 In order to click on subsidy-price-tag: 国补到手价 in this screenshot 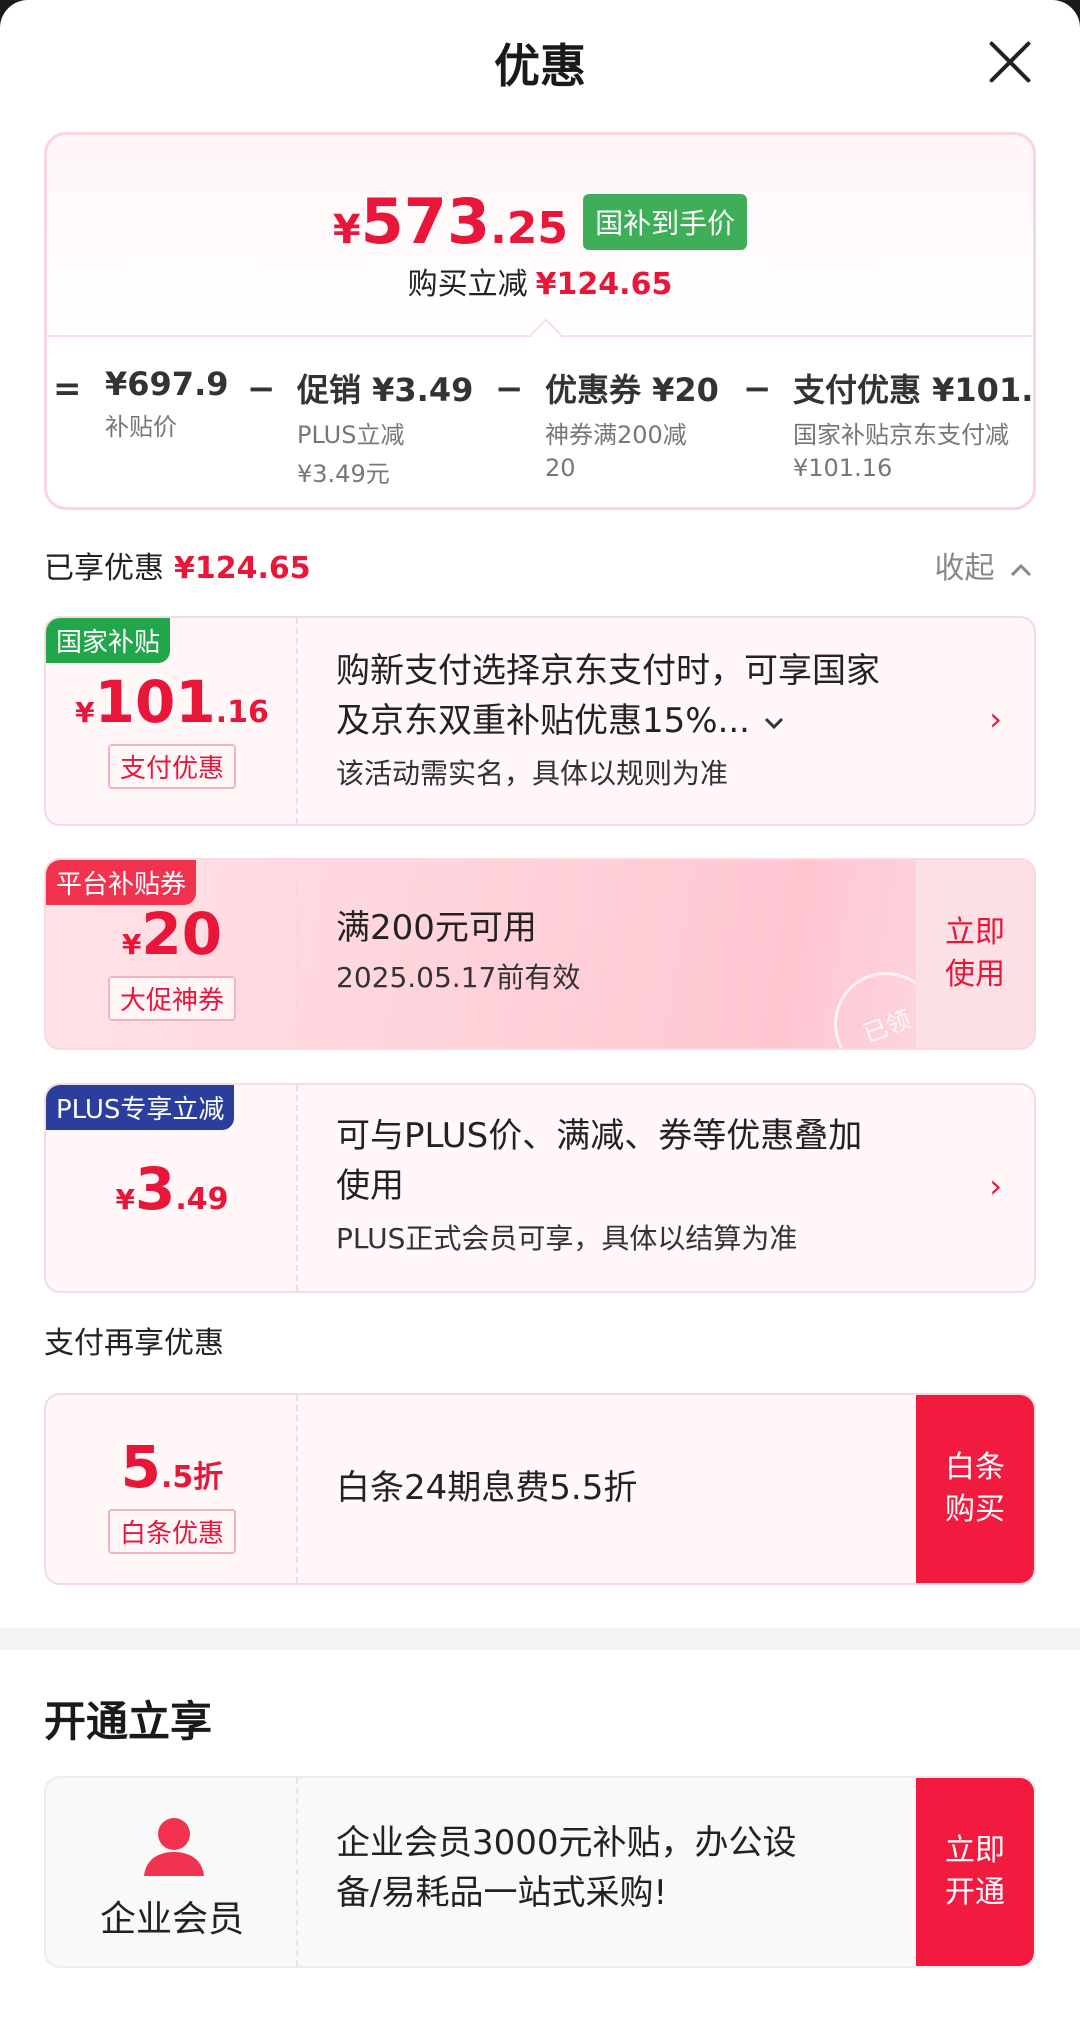, I will do `click(665, 221)`.